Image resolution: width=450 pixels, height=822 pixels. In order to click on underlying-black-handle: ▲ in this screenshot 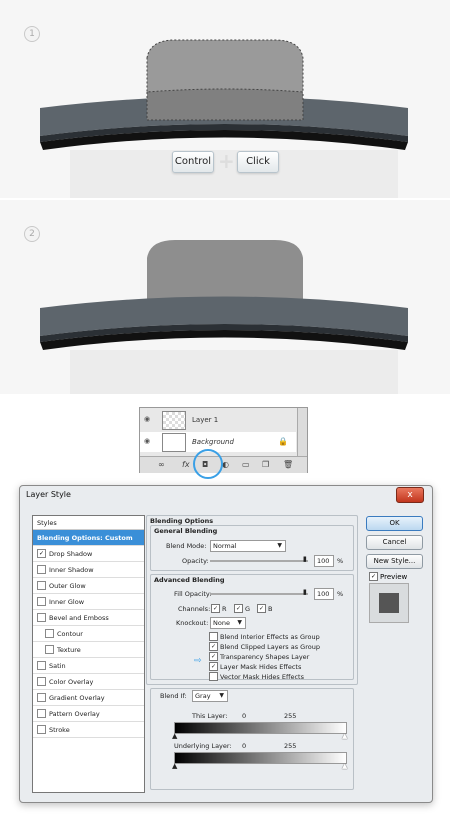, I will do `click(174, 766)`.